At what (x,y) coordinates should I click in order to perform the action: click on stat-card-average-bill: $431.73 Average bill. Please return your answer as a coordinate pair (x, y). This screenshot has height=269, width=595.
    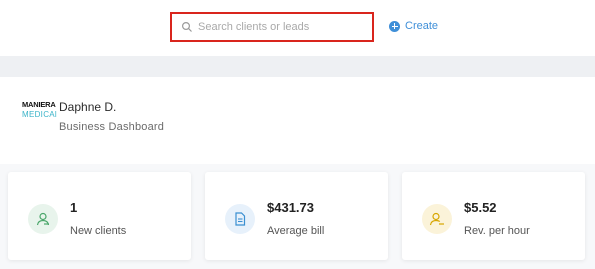
    Looking at the image, I should click on (296, 216).